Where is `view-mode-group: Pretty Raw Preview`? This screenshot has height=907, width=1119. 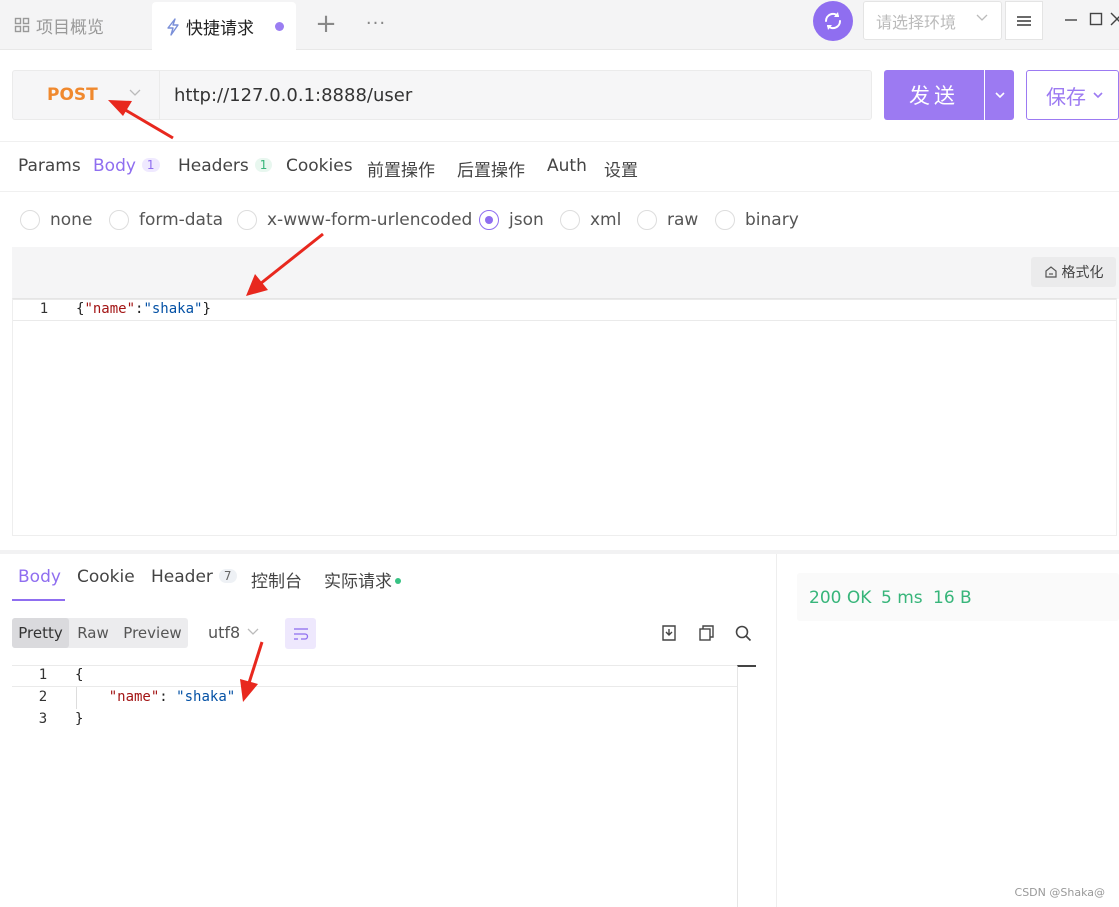
view-mode-group: Pretty Raw Preview is located at coordinates (100, 633).